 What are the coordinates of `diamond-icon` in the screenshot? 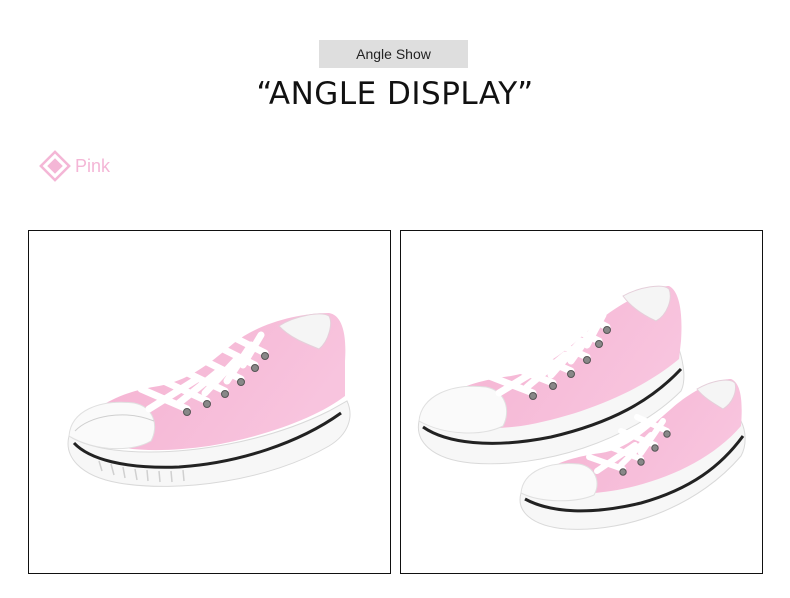 It's located at (55, 166).